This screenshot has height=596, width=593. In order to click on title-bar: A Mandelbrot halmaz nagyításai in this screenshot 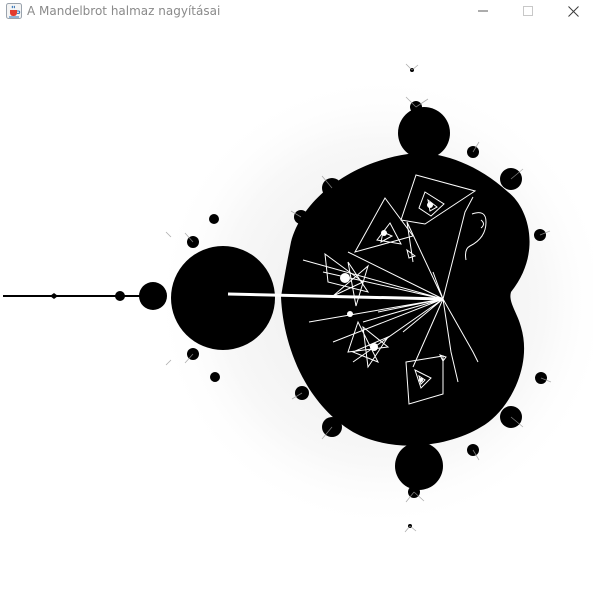, I will do `click(296, 11)`.